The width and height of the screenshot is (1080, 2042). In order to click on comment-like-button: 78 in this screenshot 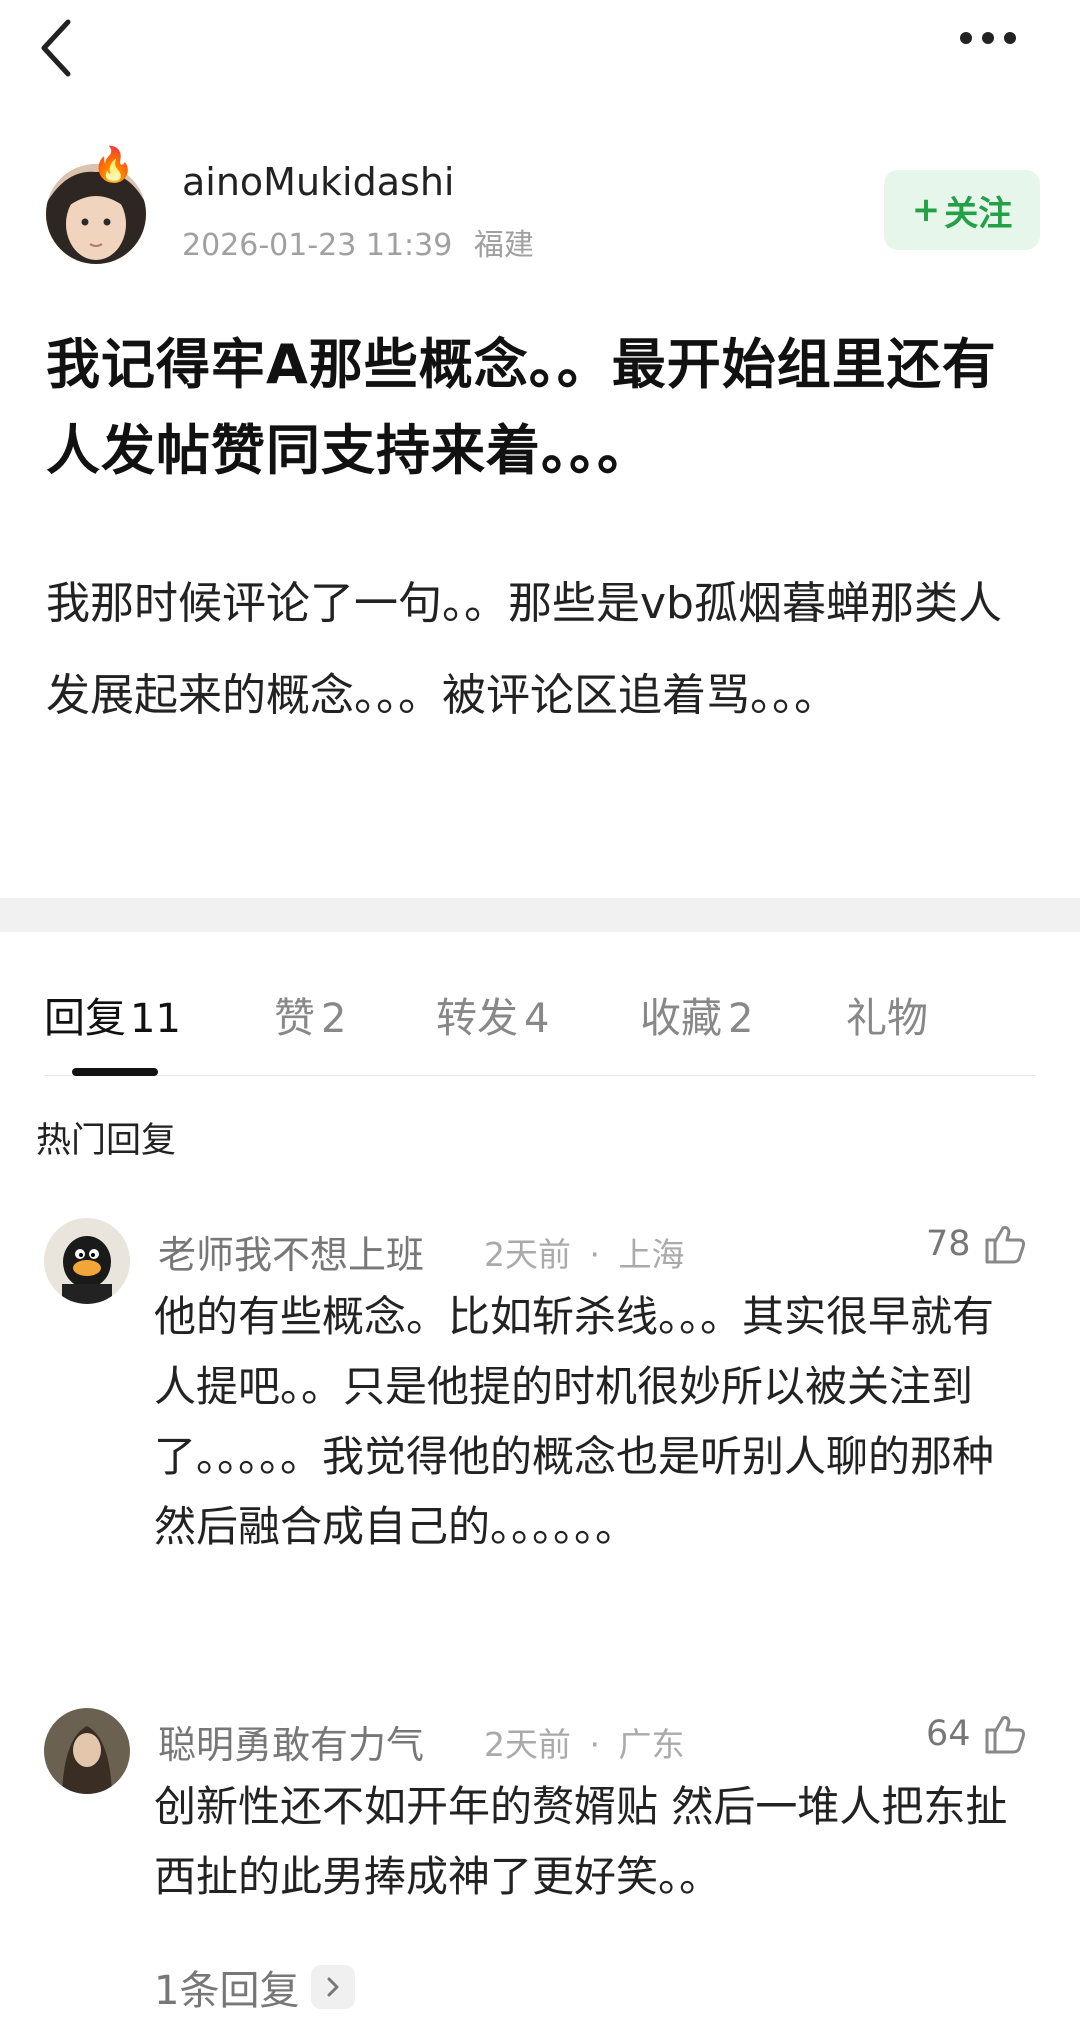, I will do `click(977, 1244)`.